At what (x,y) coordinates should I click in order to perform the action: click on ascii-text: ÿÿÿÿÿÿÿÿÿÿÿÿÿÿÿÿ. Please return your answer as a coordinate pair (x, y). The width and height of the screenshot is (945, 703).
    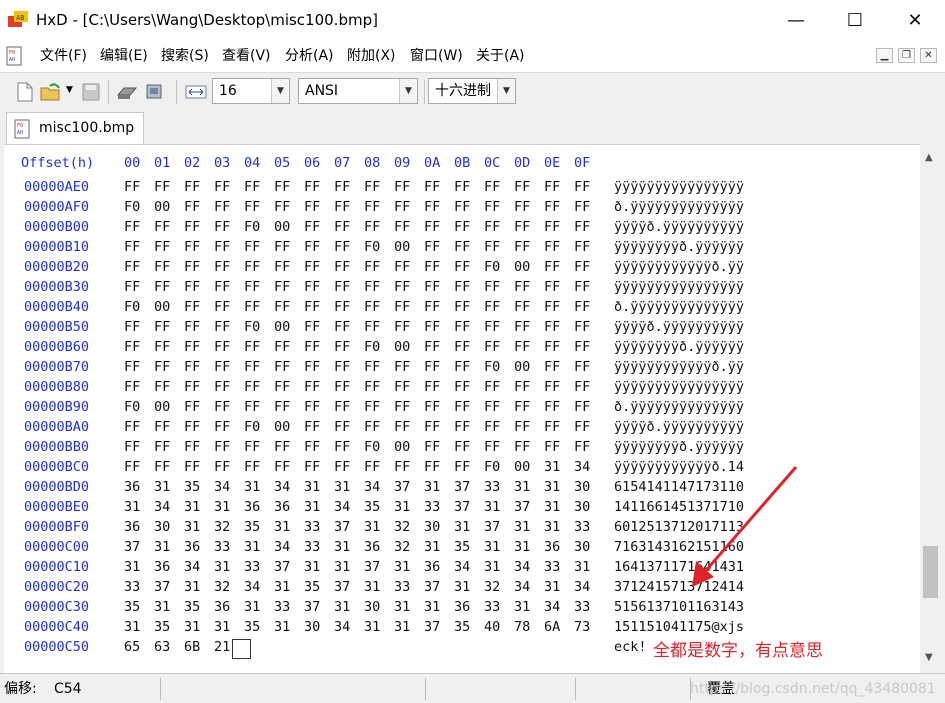
    Looking at the image, I should click on (679, 187).